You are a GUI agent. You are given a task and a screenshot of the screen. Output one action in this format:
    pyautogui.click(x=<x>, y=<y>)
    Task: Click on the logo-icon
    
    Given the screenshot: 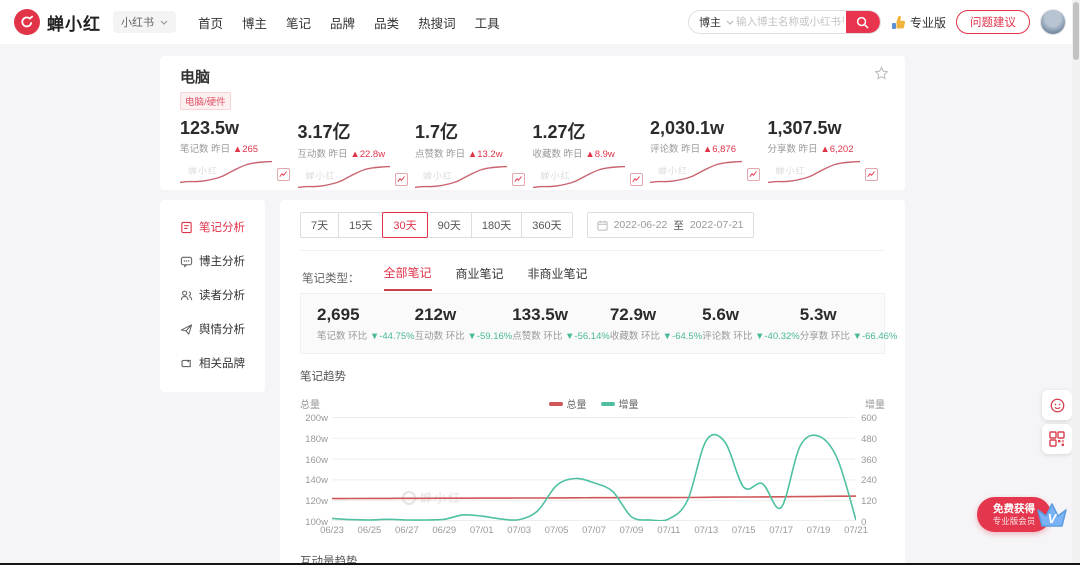 What is the action you would take?
    pyautogui.click(x=27, y=22)
    